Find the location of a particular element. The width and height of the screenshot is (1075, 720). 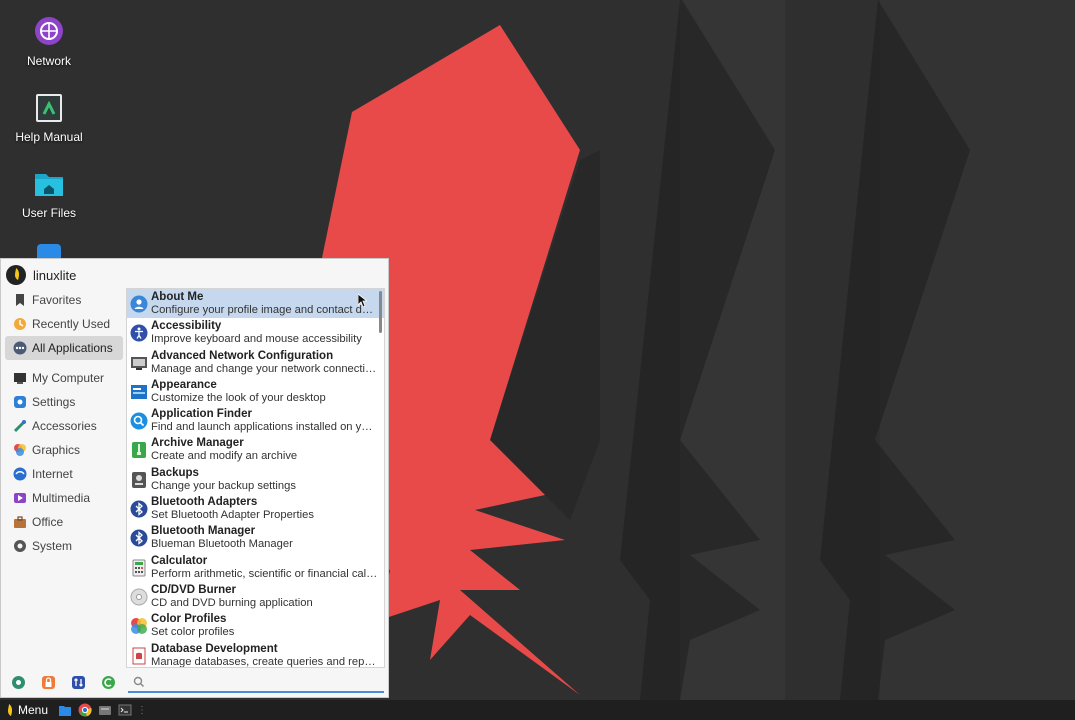

category-label: Multimedia is located at coordinates (61, 498).